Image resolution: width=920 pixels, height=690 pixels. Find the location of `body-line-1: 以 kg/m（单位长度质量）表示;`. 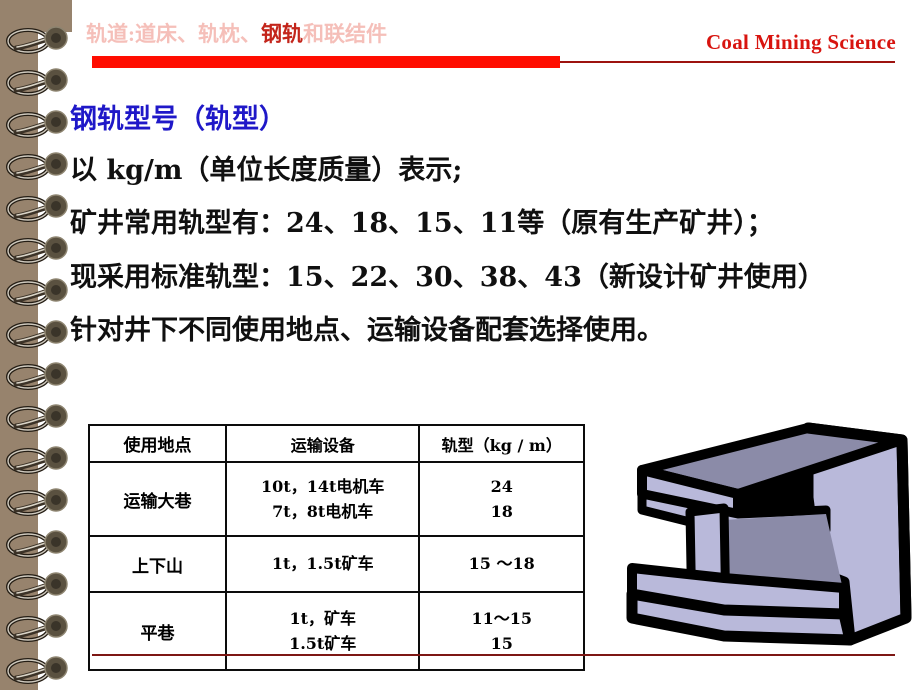

body-line-1: 以 kg/m（单位长度质量）表示; is located at coordinates (266, 170).